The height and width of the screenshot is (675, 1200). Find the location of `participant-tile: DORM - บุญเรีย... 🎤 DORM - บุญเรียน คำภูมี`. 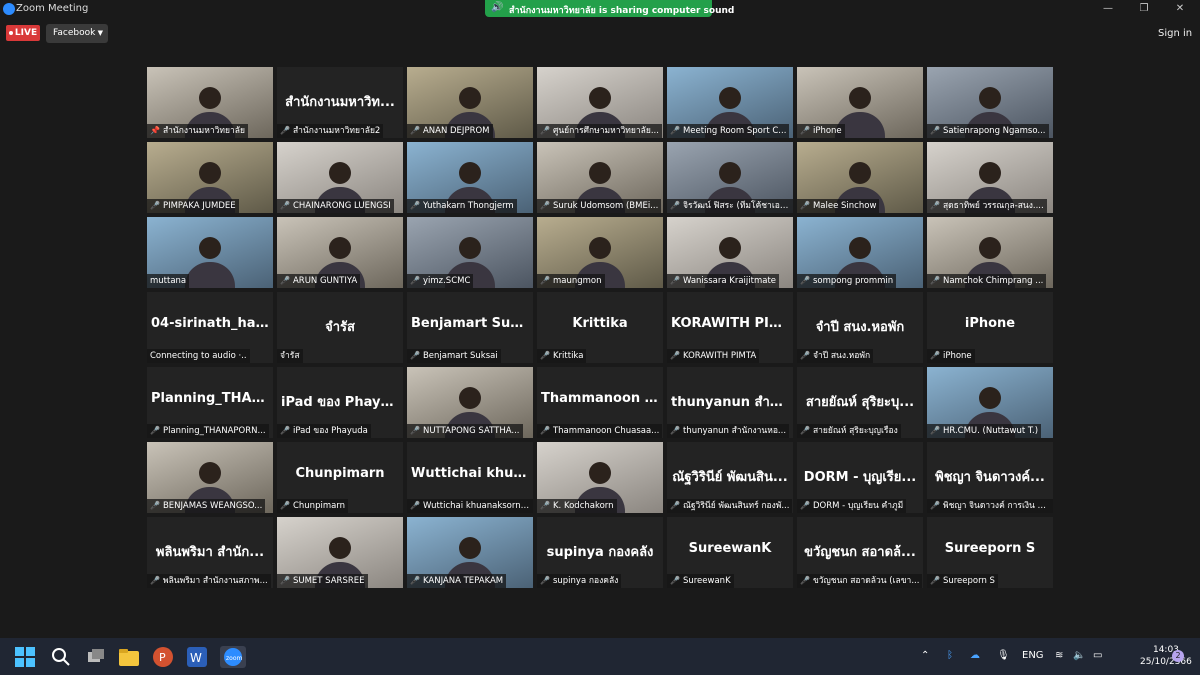

participant-tile: DORM - บุญเรีย... 🎤 DORM - บุญเรียน คำภูมี is located at coordinates (860, 477).